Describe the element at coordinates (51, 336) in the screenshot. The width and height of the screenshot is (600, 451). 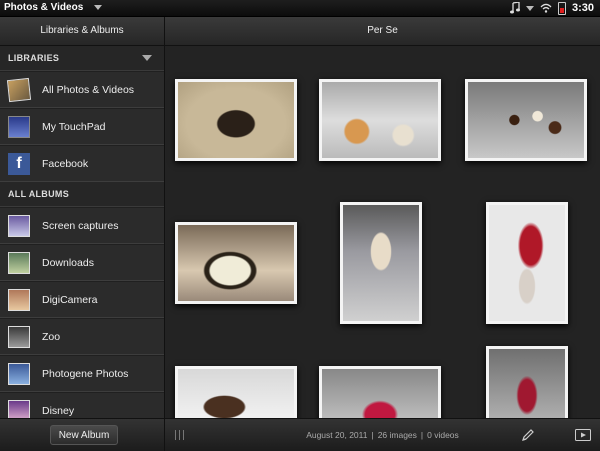
I see `sidebar-item-label: Zoo` at that location.